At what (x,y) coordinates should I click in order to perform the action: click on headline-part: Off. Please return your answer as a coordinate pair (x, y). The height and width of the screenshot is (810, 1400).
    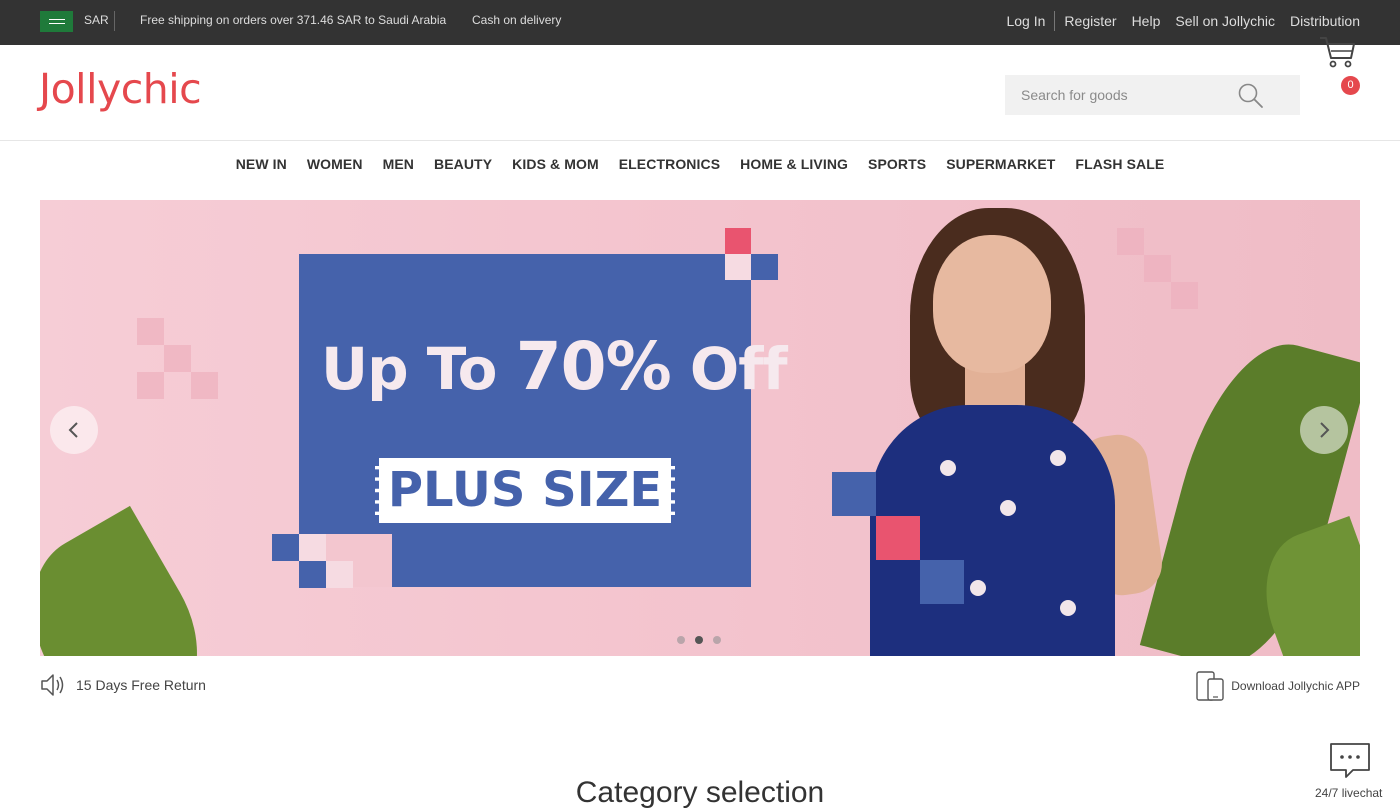
    Looking at the image, I should click on (729, 369).